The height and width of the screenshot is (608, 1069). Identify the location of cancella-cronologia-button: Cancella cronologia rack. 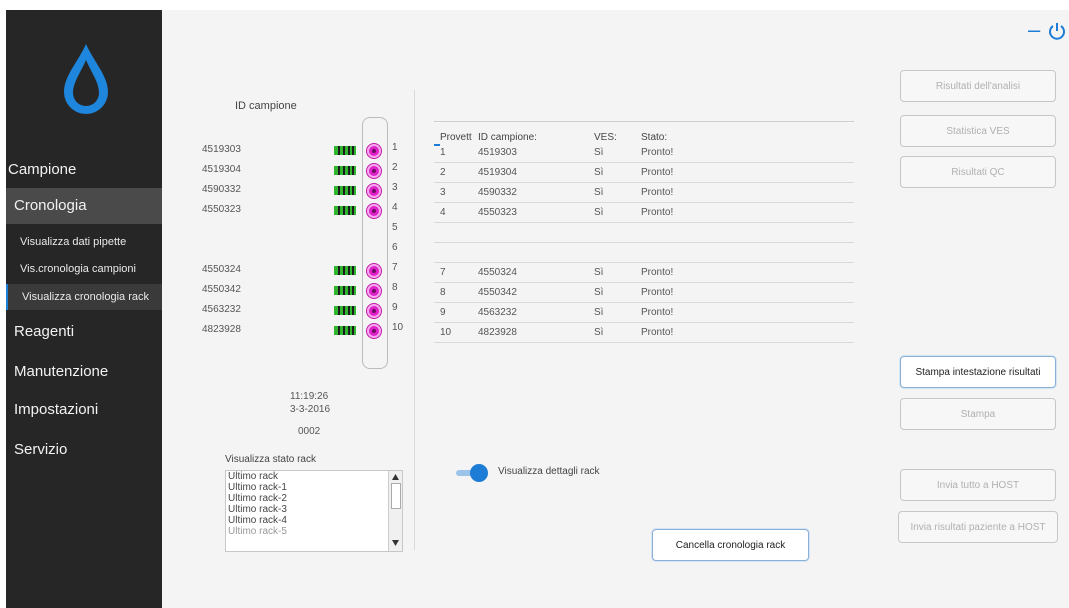
(730, 545).